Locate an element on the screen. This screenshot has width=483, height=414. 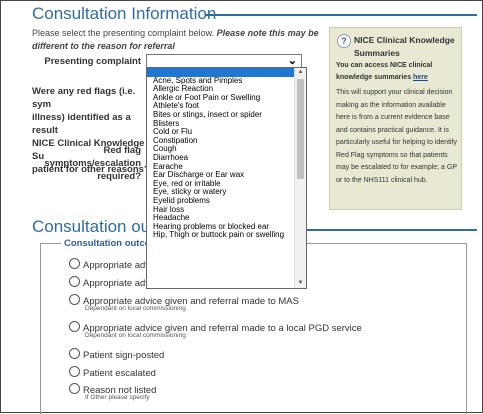
consultation-info-title: Consultation Information is located at coordinates (124, 13).